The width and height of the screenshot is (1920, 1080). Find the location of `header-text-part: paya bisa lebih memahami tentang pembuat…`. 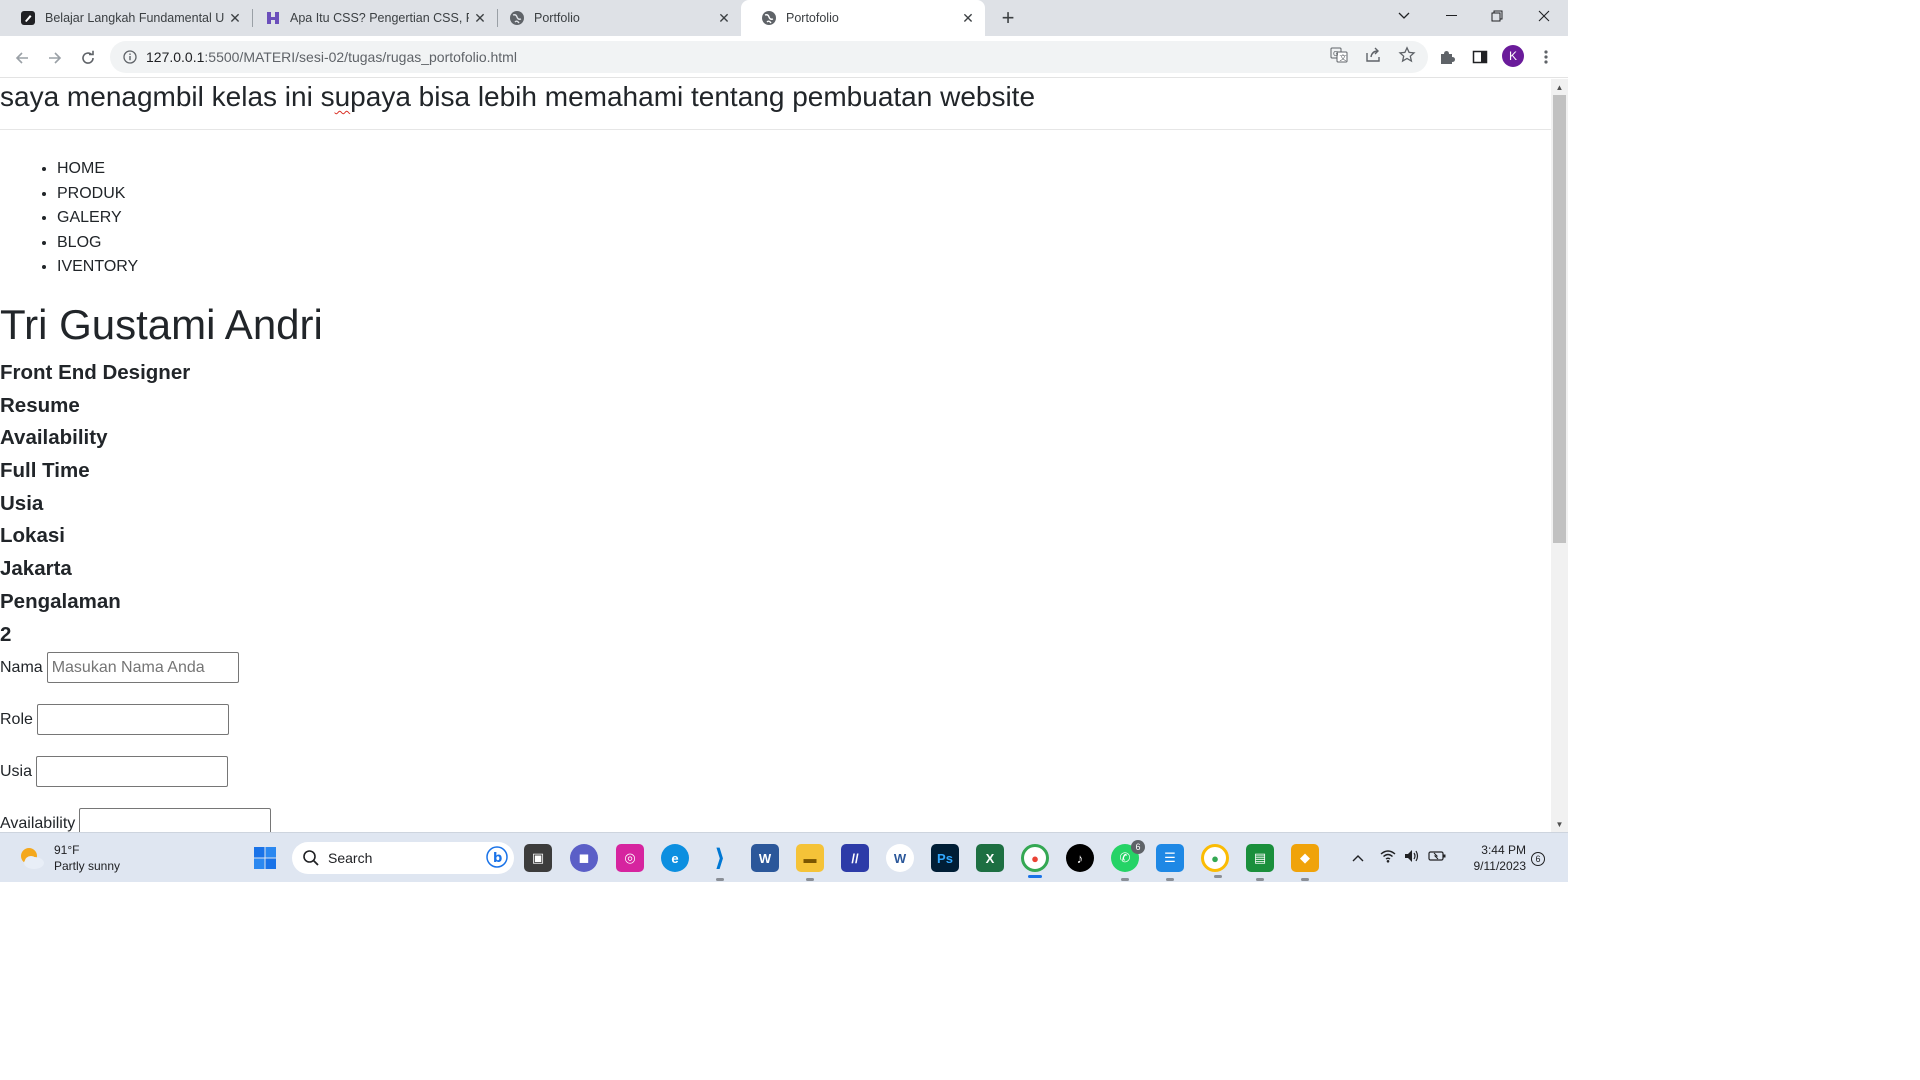

header-text-part: paya bisa lebih memahami tentang pembuat… is located at coordinates (693, 96).